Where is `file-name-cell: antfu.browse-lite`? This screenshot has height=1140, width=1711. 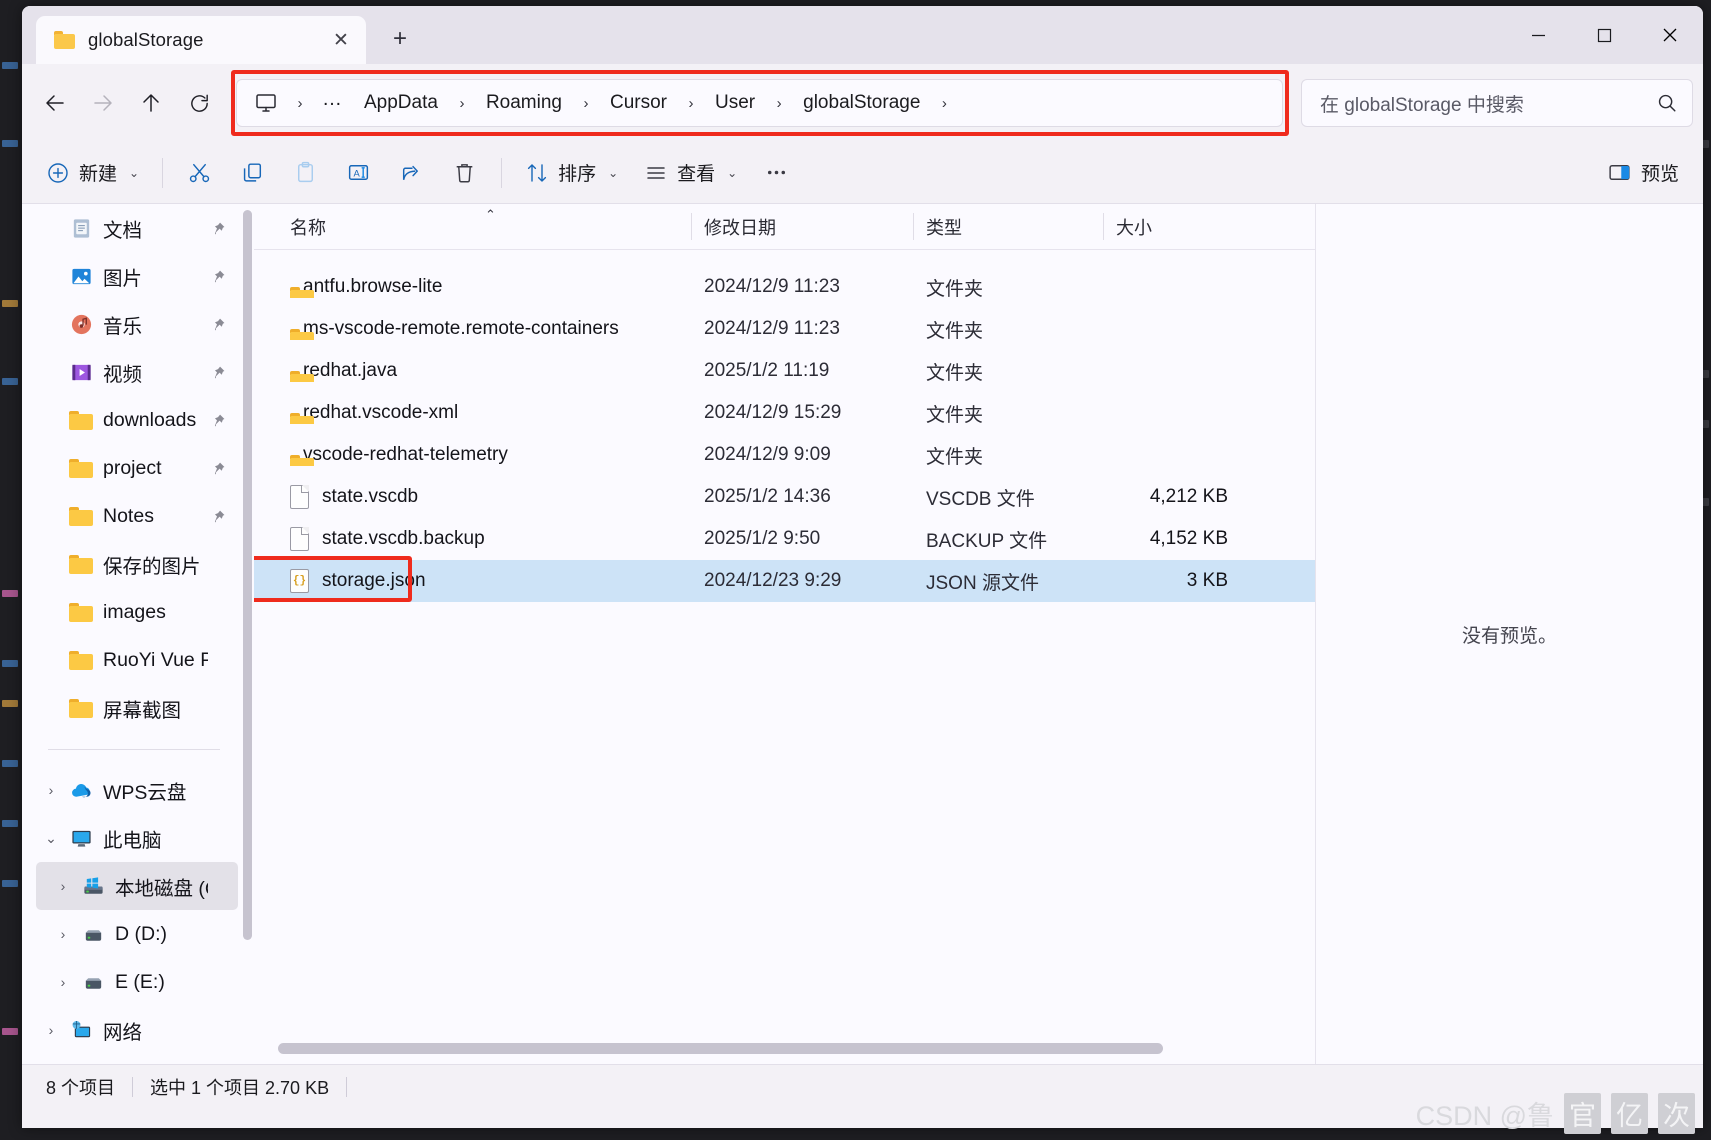
file-name-cell: antfu.browse-lite is located at coordinates (485, 287).